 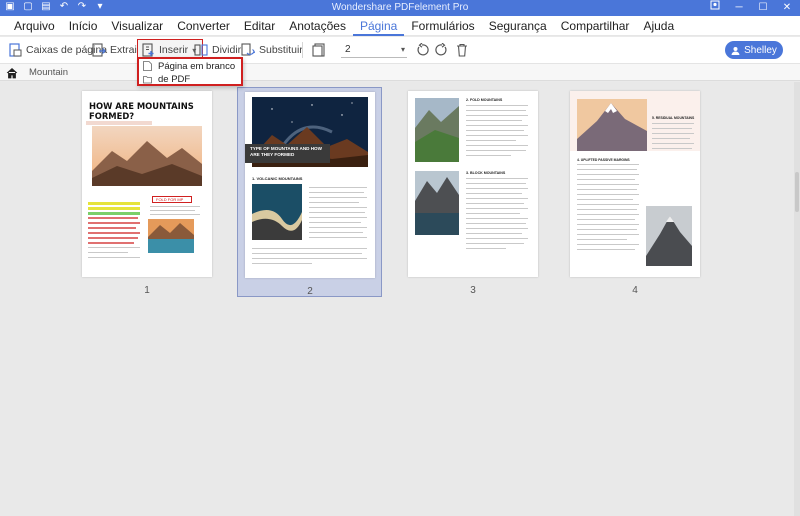 I want to click on vertical-scrollbar, so click(x=797, y=299).